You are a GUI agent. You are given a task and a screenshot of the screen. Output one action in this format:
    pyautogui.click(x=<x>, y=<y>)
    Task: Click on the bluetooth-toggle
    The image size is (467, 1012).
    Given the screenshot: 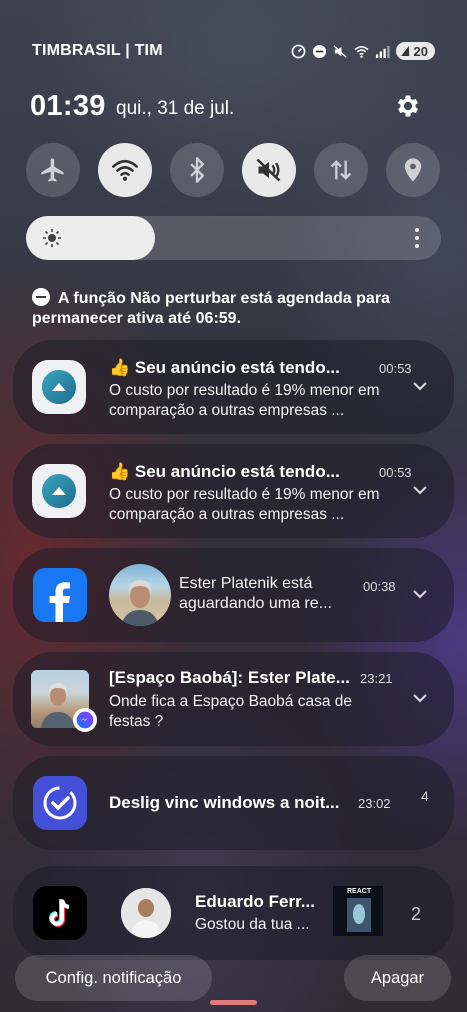 What is the action you would take?
    pyautogui.click(x=197, y=170)
    